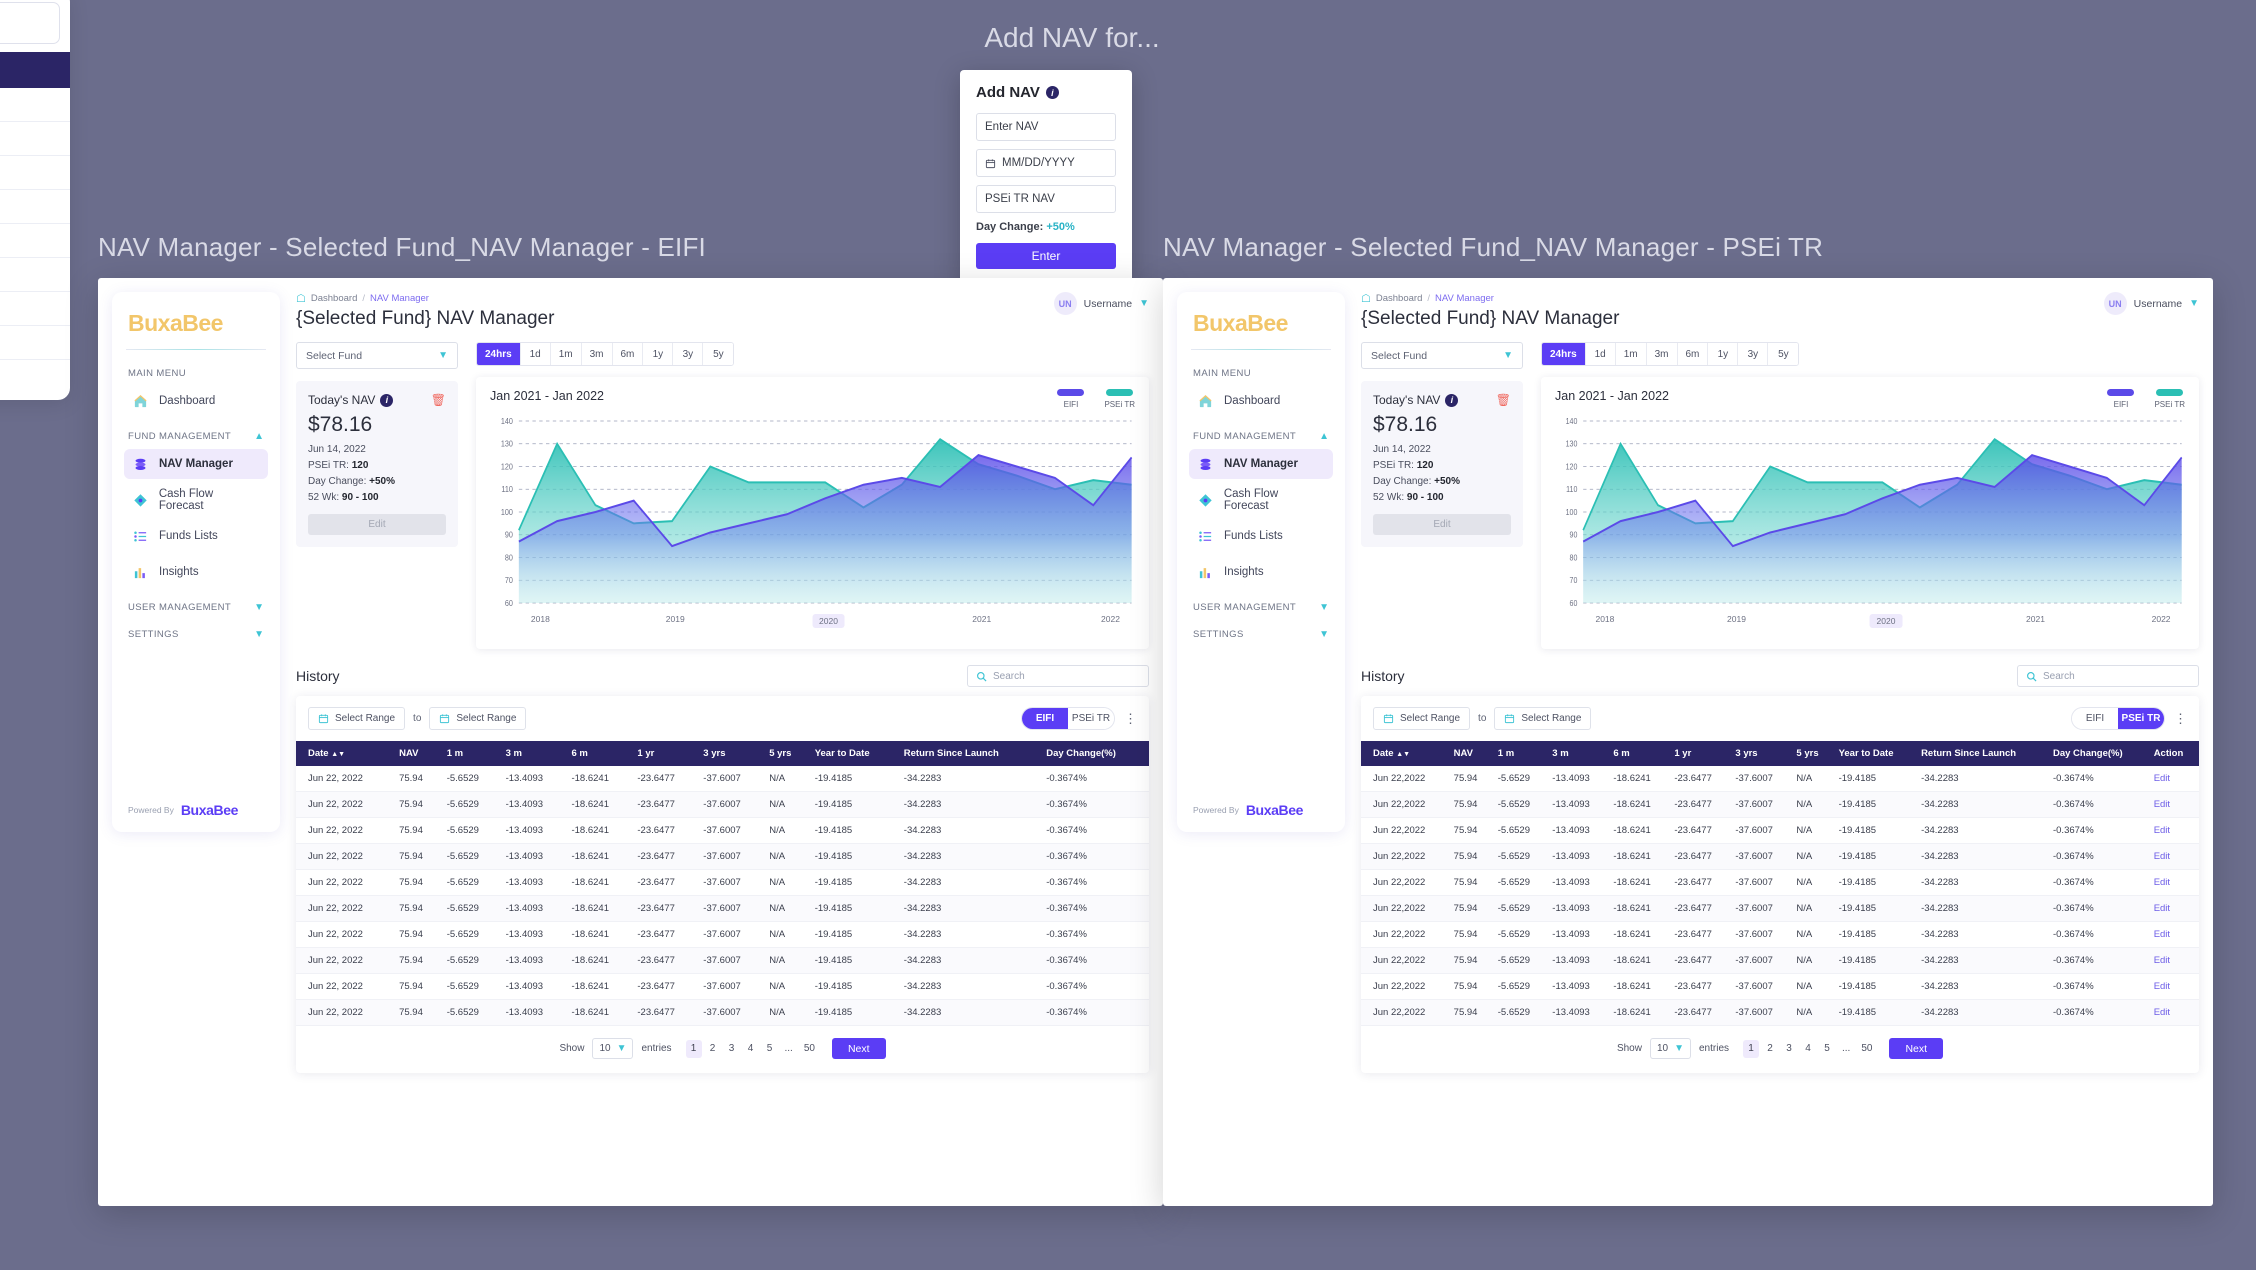 This screenshot has height=1270, width=2256. I want to click on page-number-4: 4, so click(1808, 1049).